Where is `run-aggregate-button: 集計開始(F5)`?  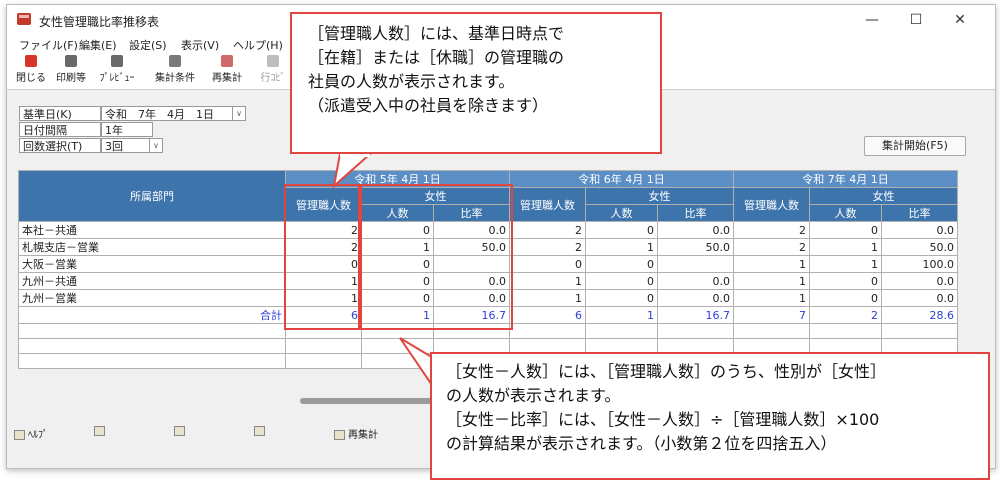 run-aggregate-button: 集計開始(F5) is located at coordinates (915, 146).